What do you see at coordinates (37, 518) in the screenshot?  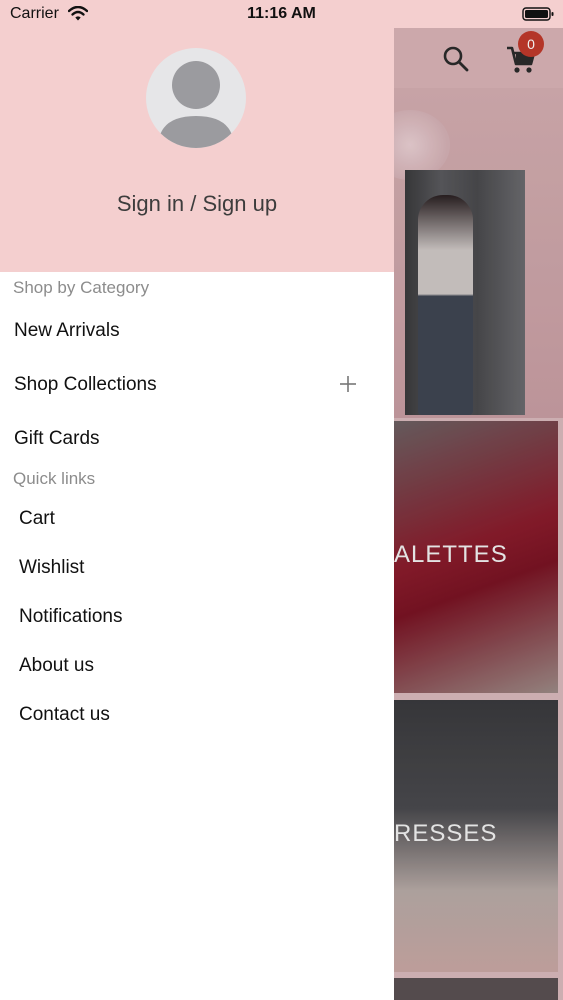 I see `menu-item-label: Cart` at bounding box center [37, 518].